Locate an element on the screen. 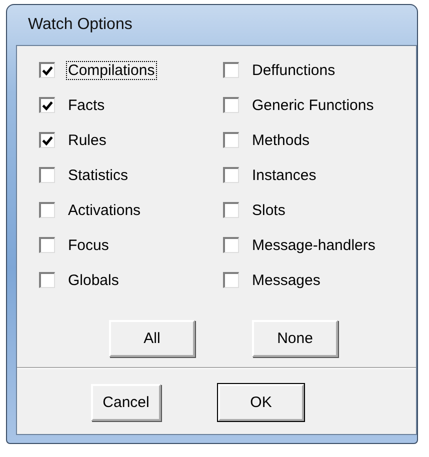 The width and height of the screenshot is (429, 457). checkbox-label: Instances is located at coordinates (284, 175).